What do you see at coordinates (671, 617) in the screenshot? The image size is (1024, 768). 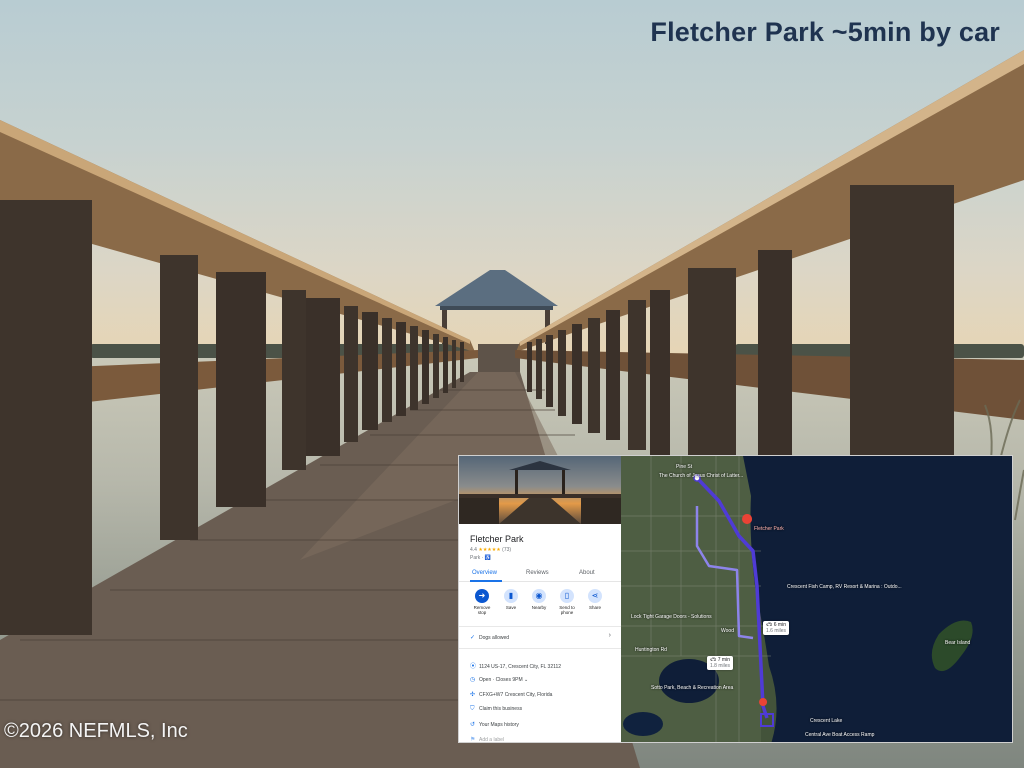 I see `map-label-lock-tight: Lock Tight Garage Doors - Solutions` at bounding box center [671, 617].